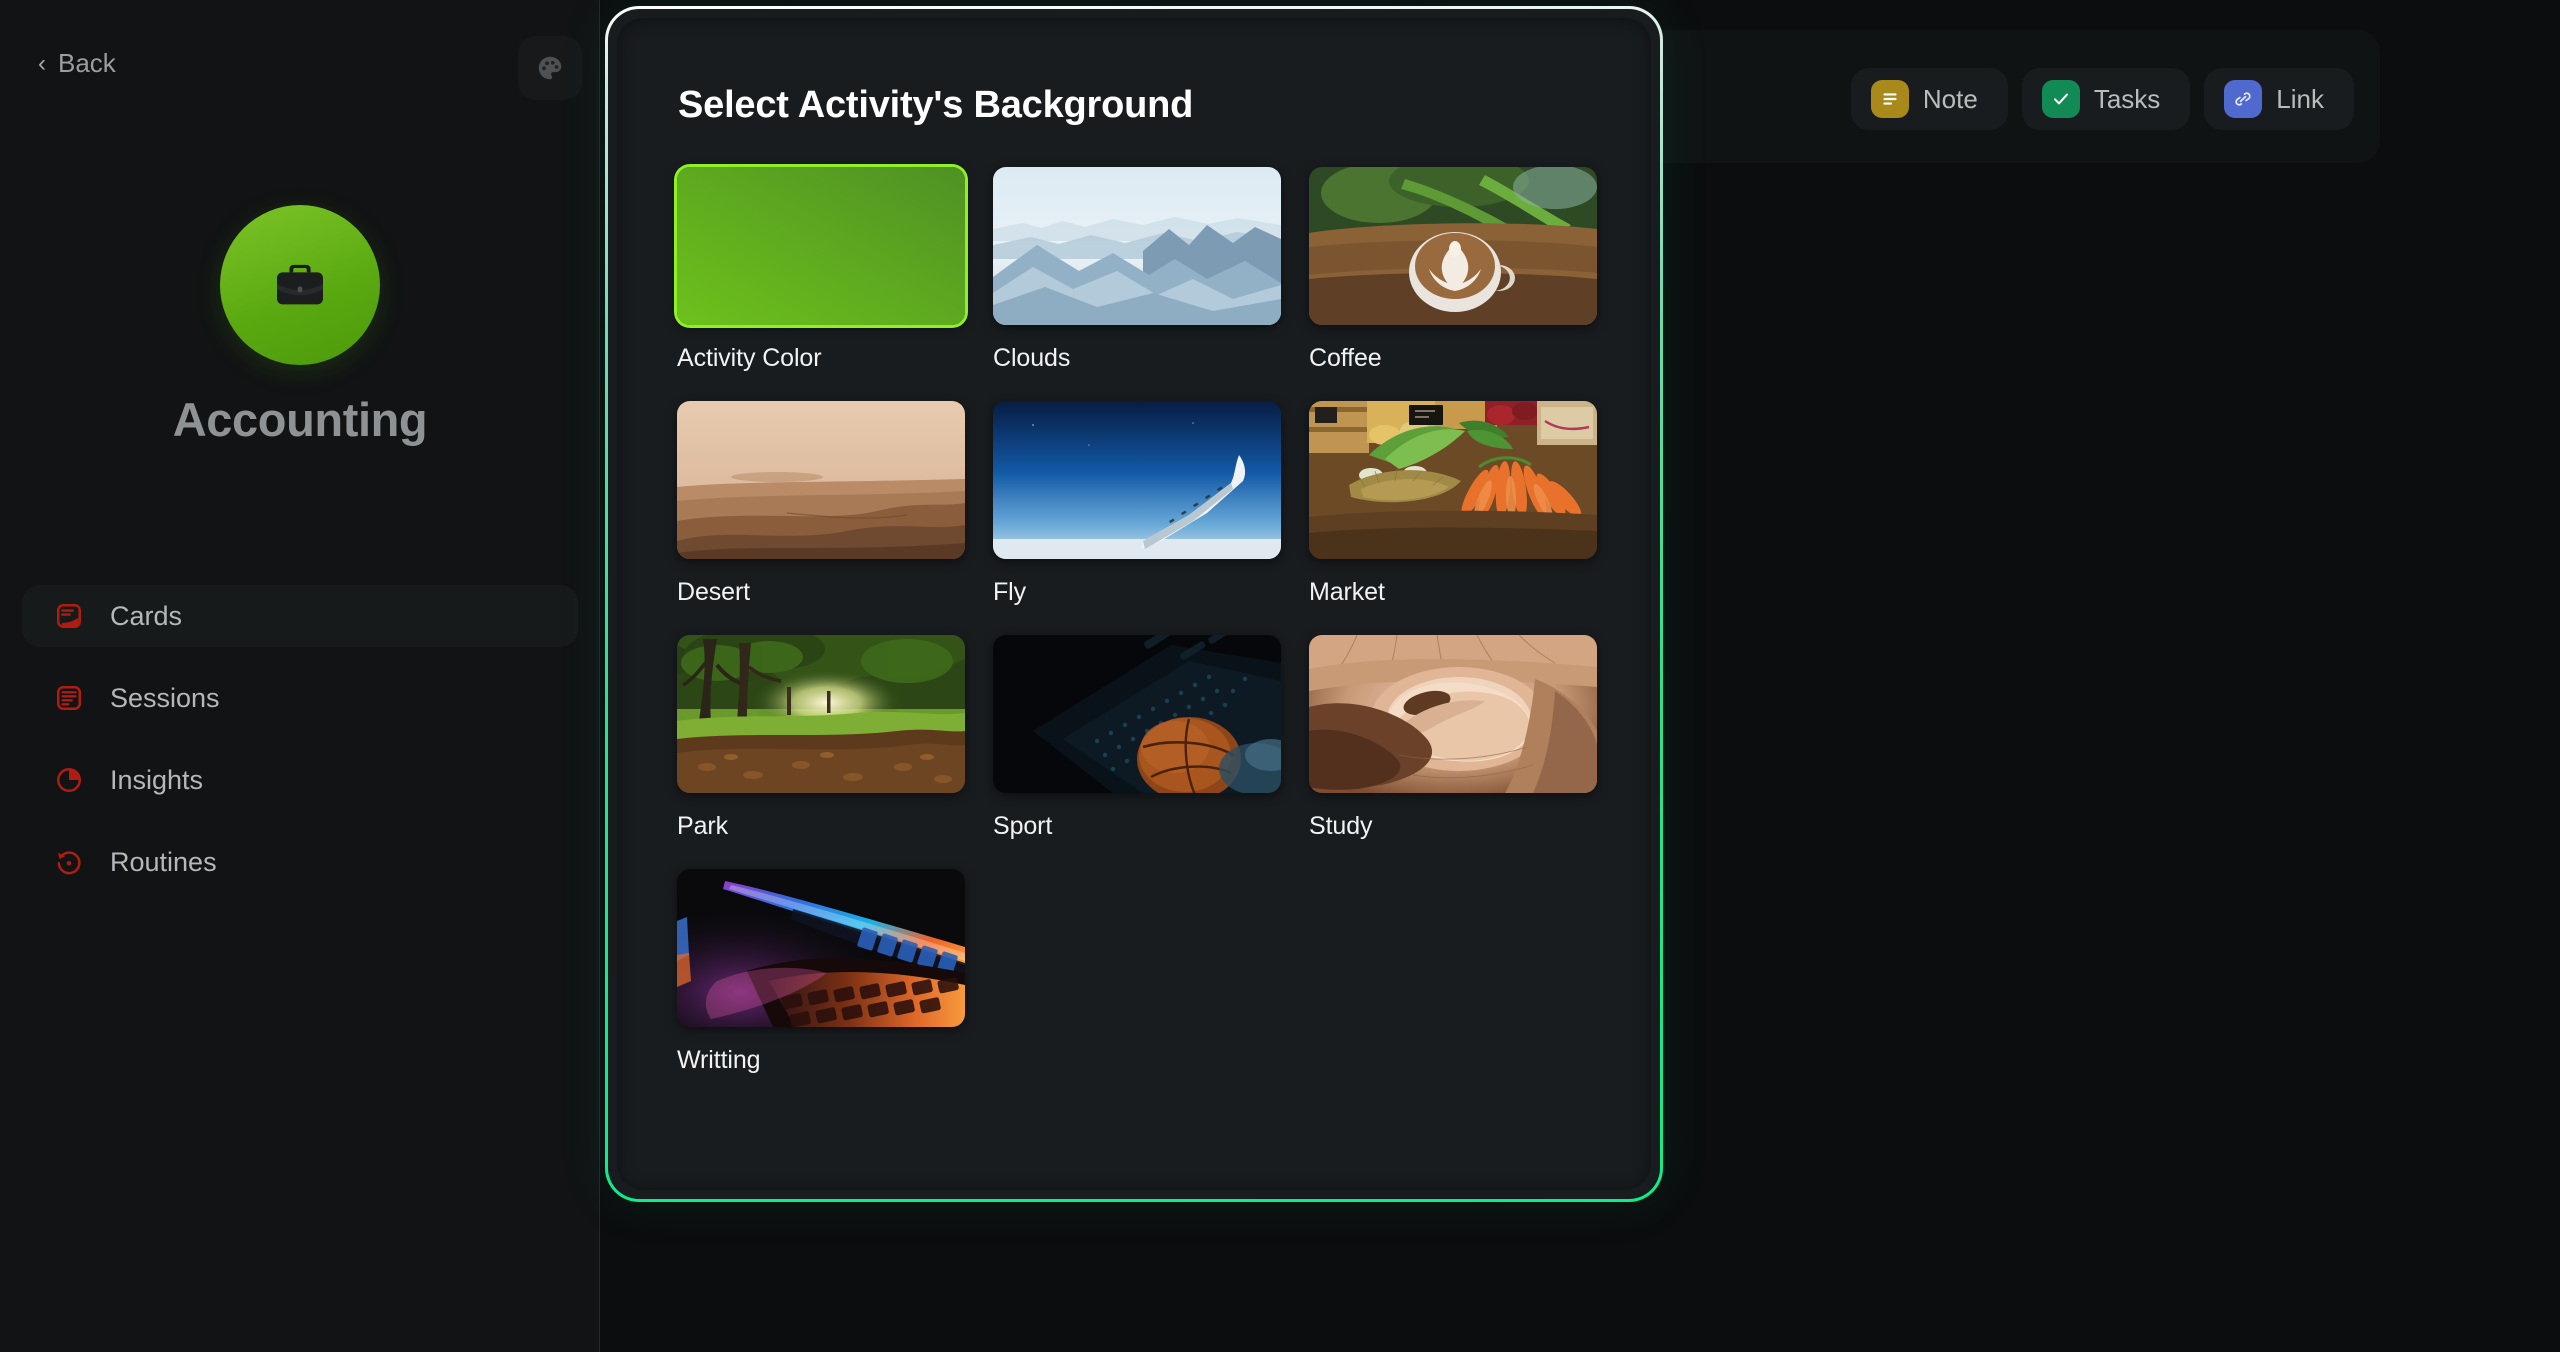 This screenshot has width=2560, height=1352. I want to click on chip-link: Link, so click(2279, 99).